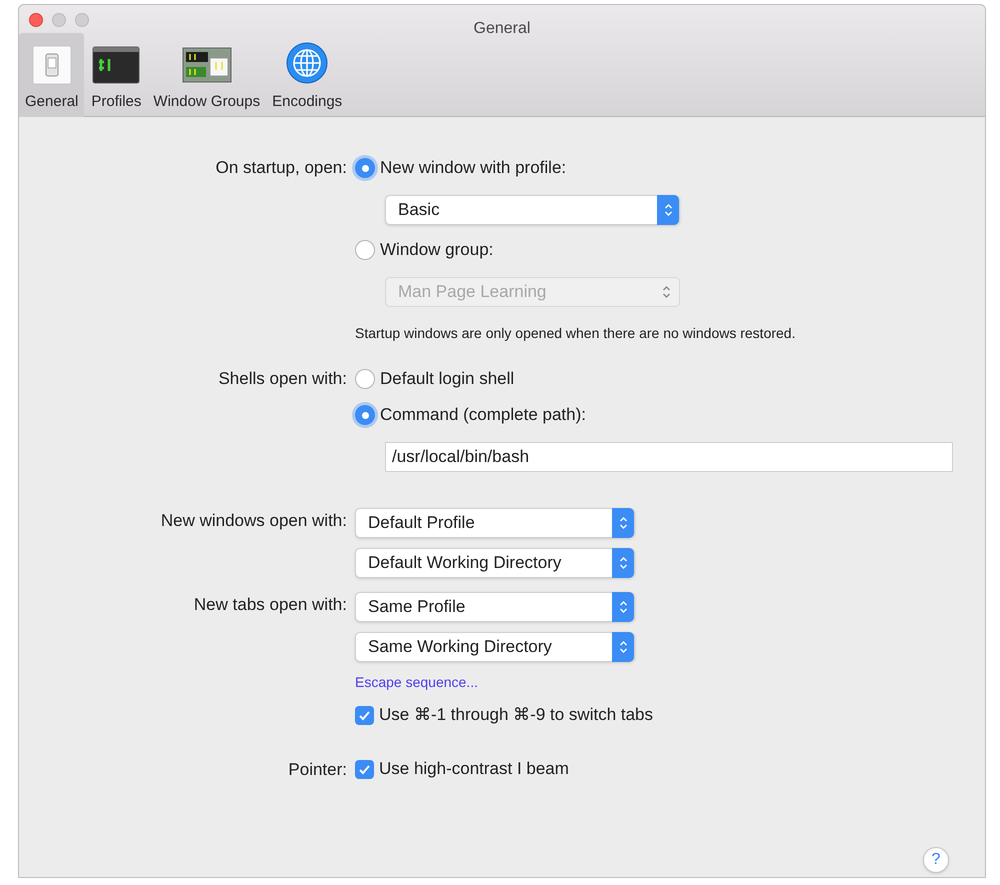 The image size is (1000, 885). I want to click on toolbar-tab: Encodings, so click(307, 75).